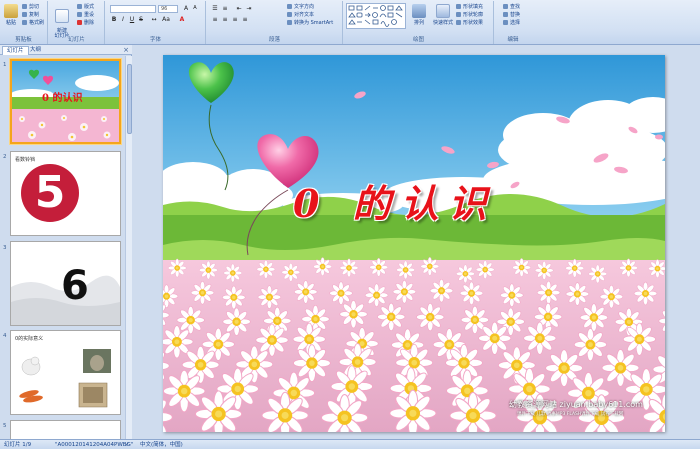 The image size is (700, 449). I want to click on paint-bucket-icon, so click(458, 6).